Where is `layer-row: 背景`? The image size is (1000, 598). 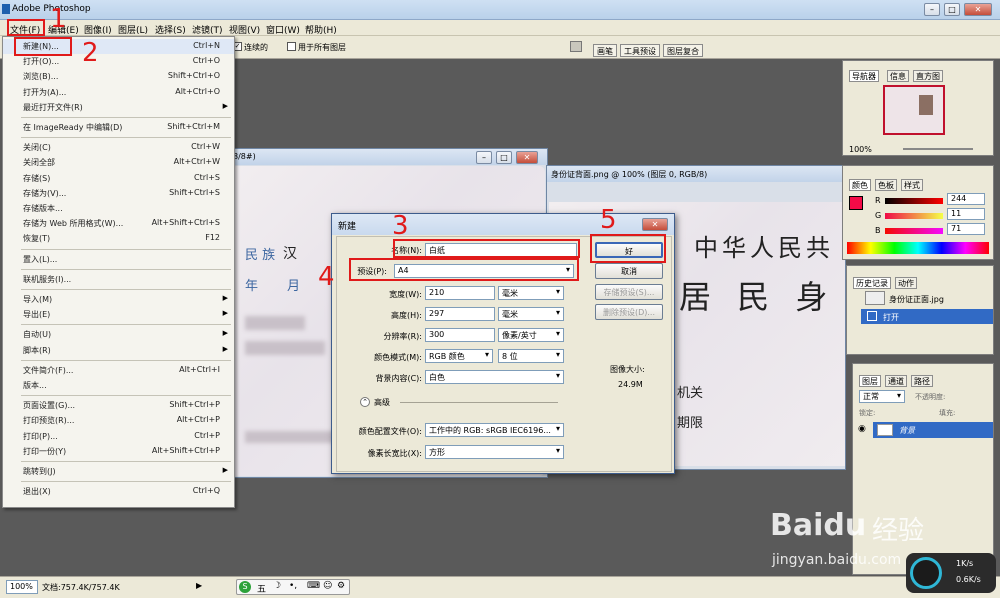 layer-row: 背景 is located at coordinates (933, 430).